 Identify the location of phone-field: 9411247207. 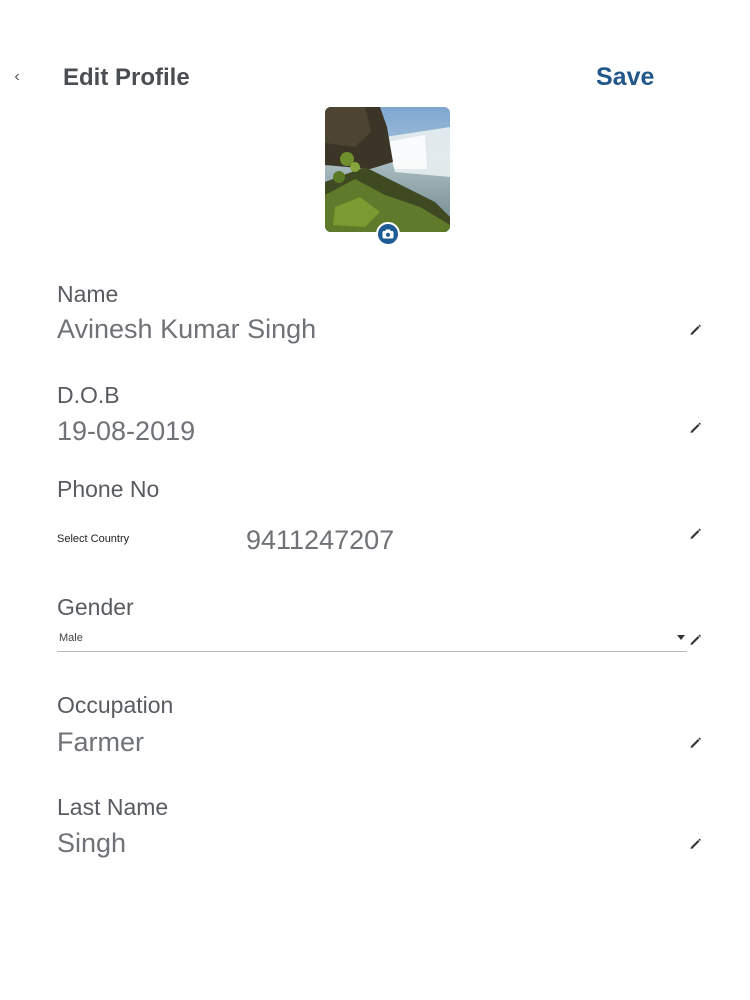
(320, 540).